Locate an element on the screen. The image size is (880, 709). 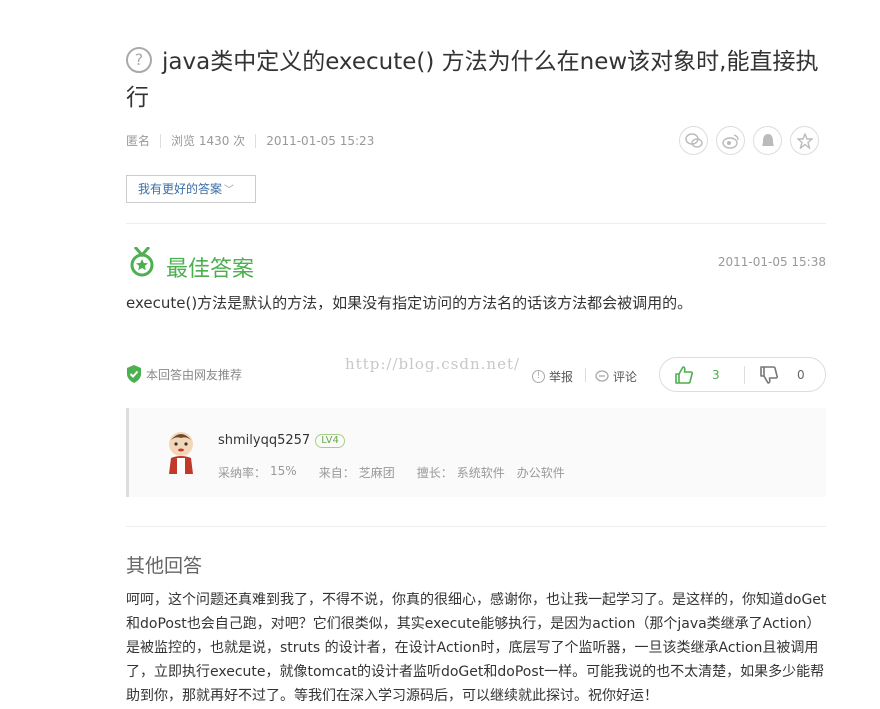
expertise-item: 系统软件 is located at coordinates (481, 472).